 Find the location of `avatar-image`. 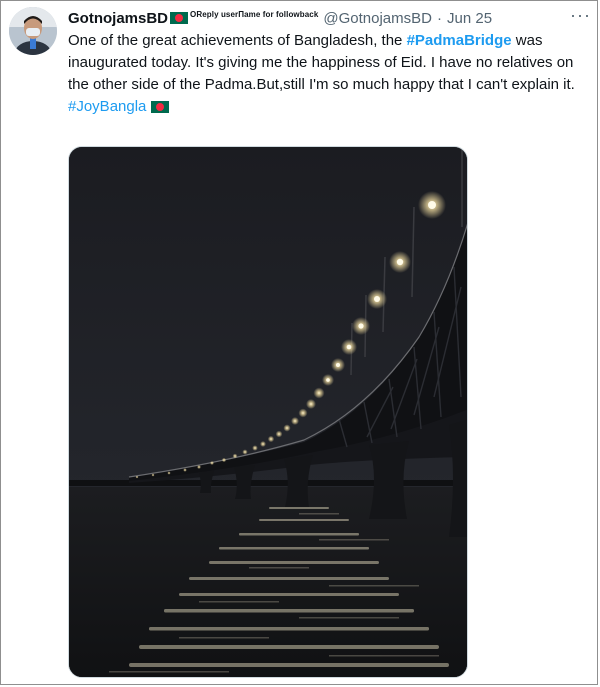

avatar-image is located at coordinates (33, 31).